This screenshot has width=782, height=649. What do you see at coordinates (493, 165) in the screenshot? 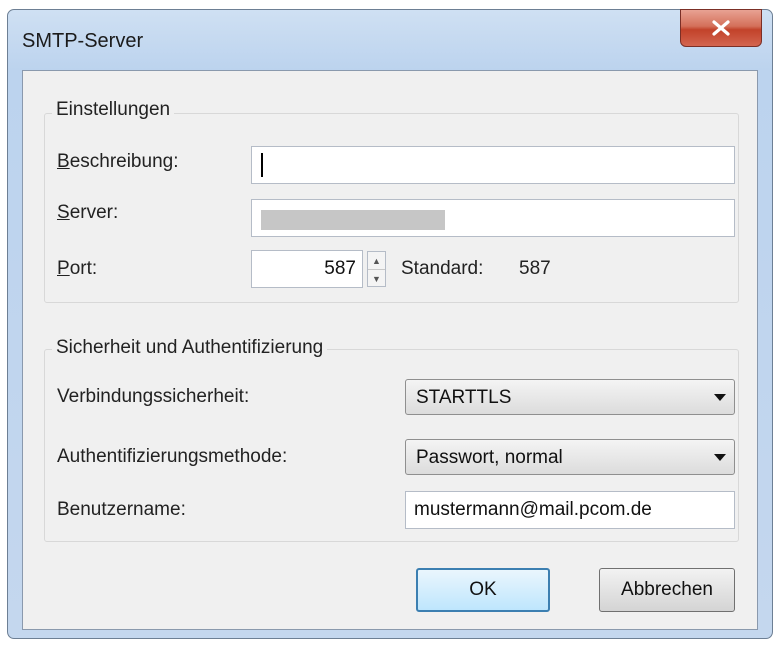
I see `description-input` at bounding box center [493, 165].